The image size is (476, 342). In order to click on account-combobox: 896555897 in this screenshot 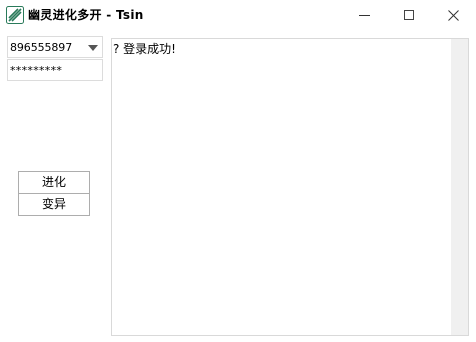, I will do `click(55, 47)`.